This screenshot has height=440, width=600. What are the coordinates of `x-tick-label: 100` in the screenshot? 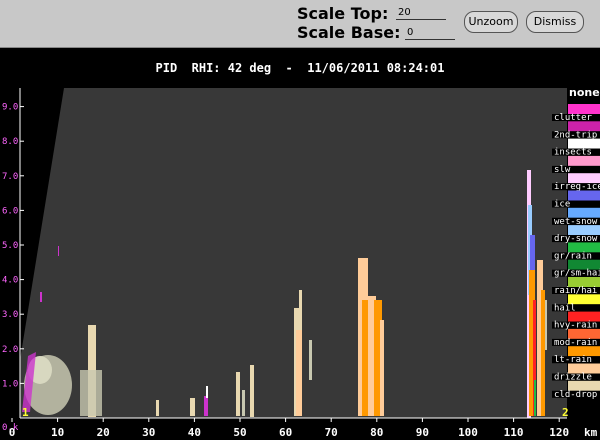 It's located at (468, 432).